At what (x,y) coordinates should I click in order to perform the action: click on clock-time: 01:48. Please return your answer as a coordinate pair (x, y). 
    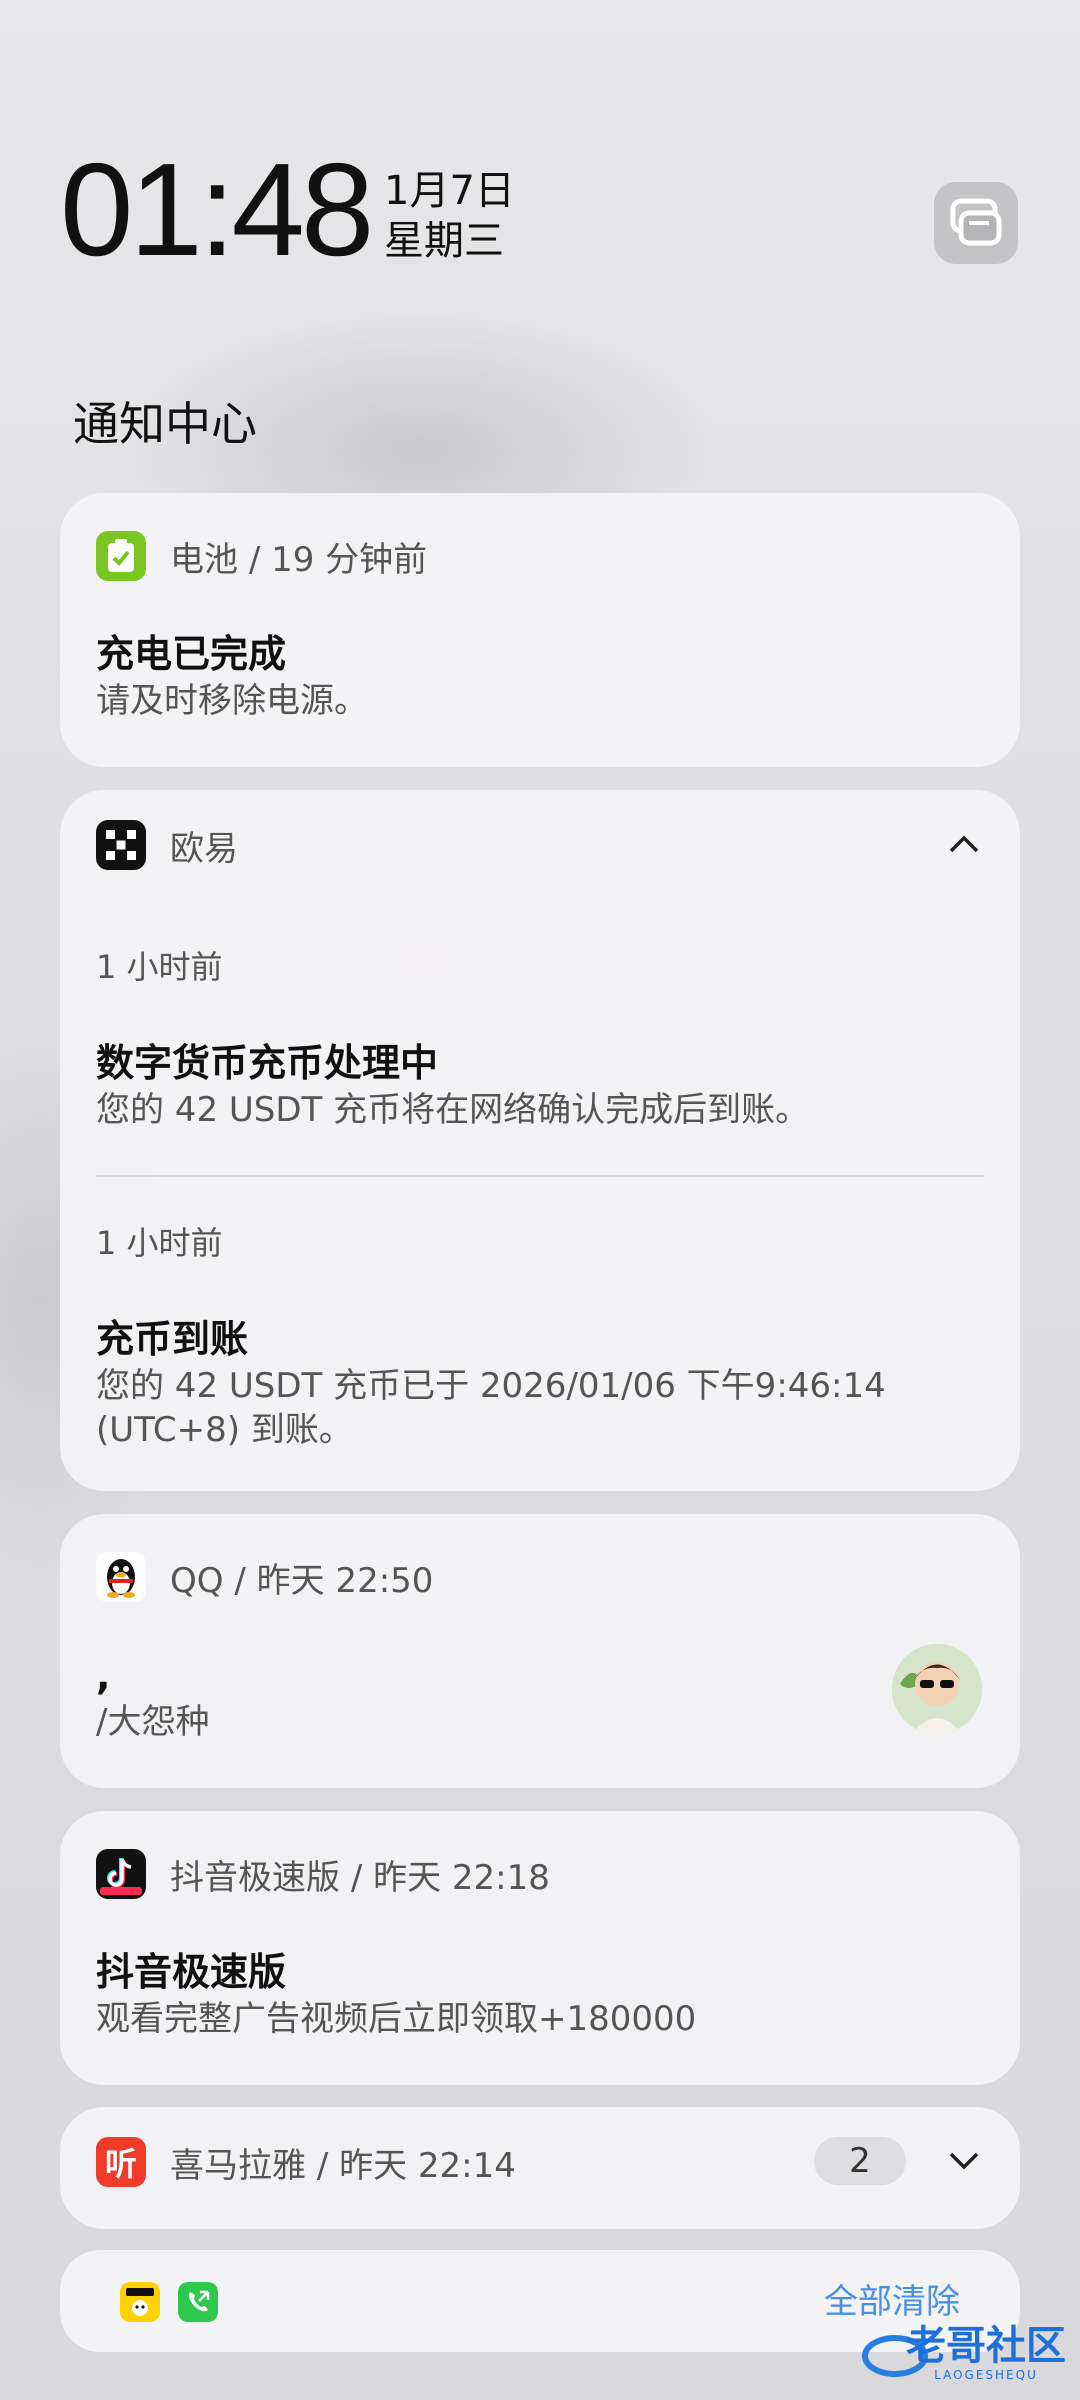
    Looking at the image, I should click on (217, 209).